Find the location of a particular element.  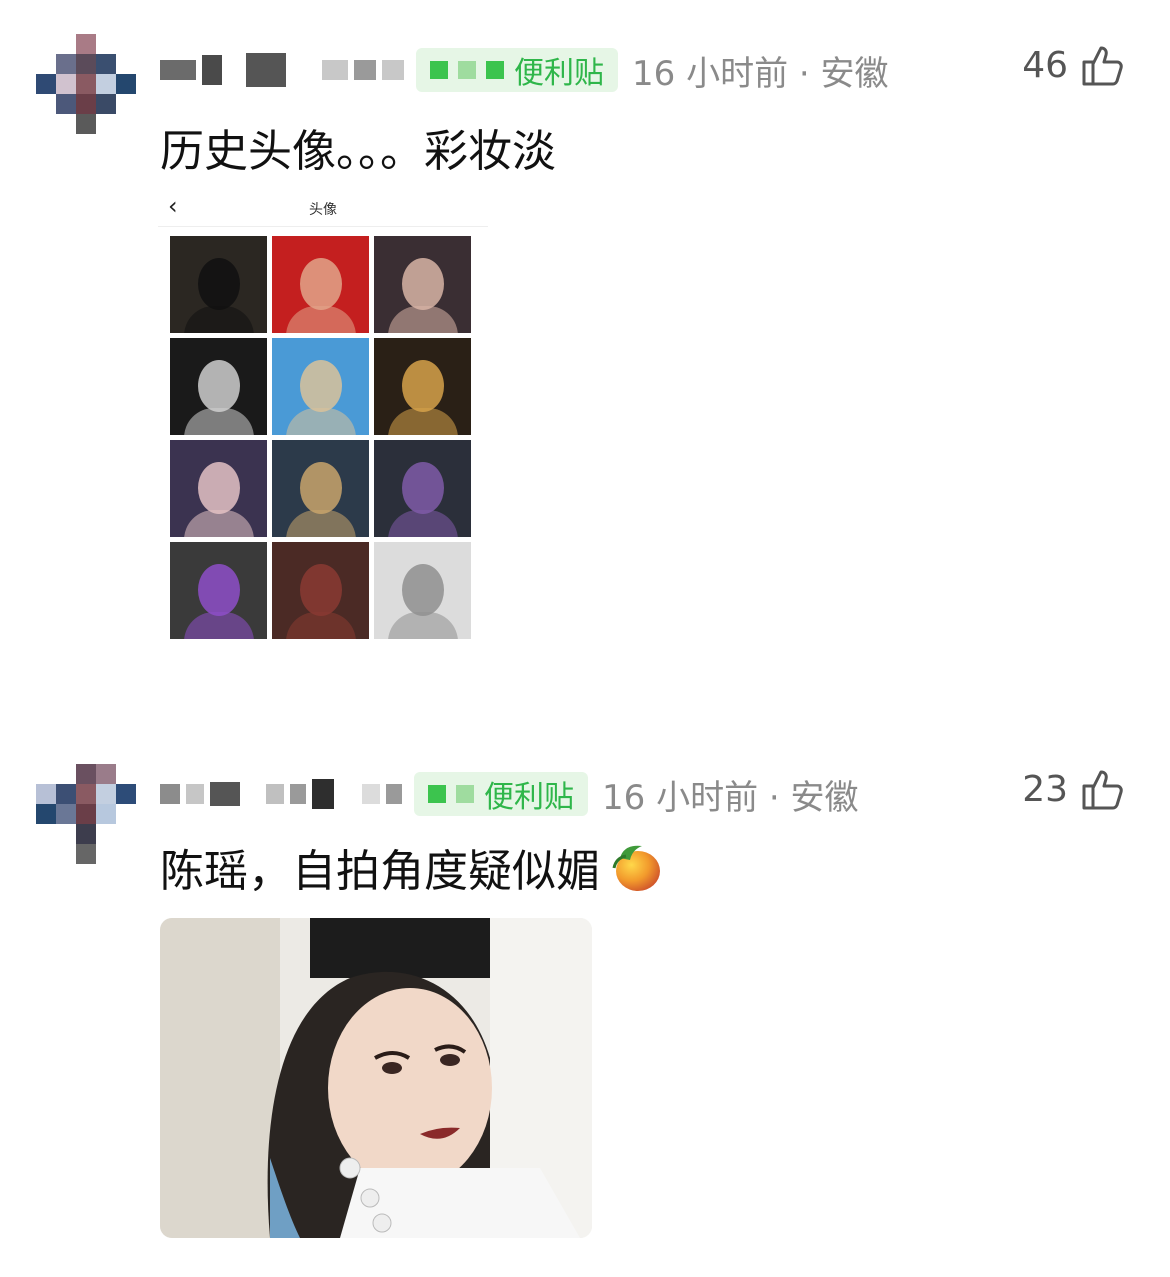

comment-text: 历史头像。。。彩妆淡 is located at coordinates (358, 151).